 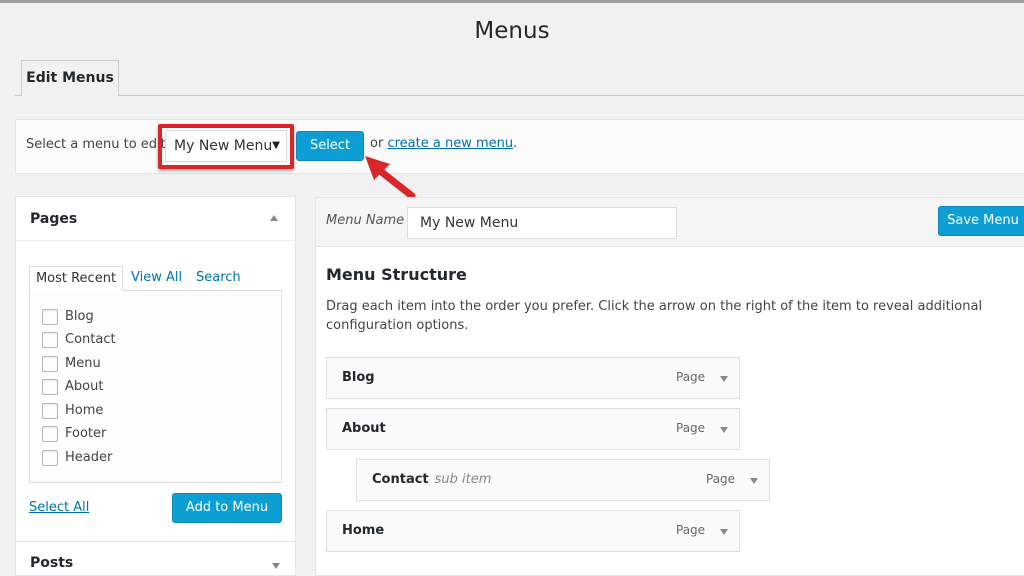 I want to click on menu-item: Blog Page, so click(x=533, y=378).